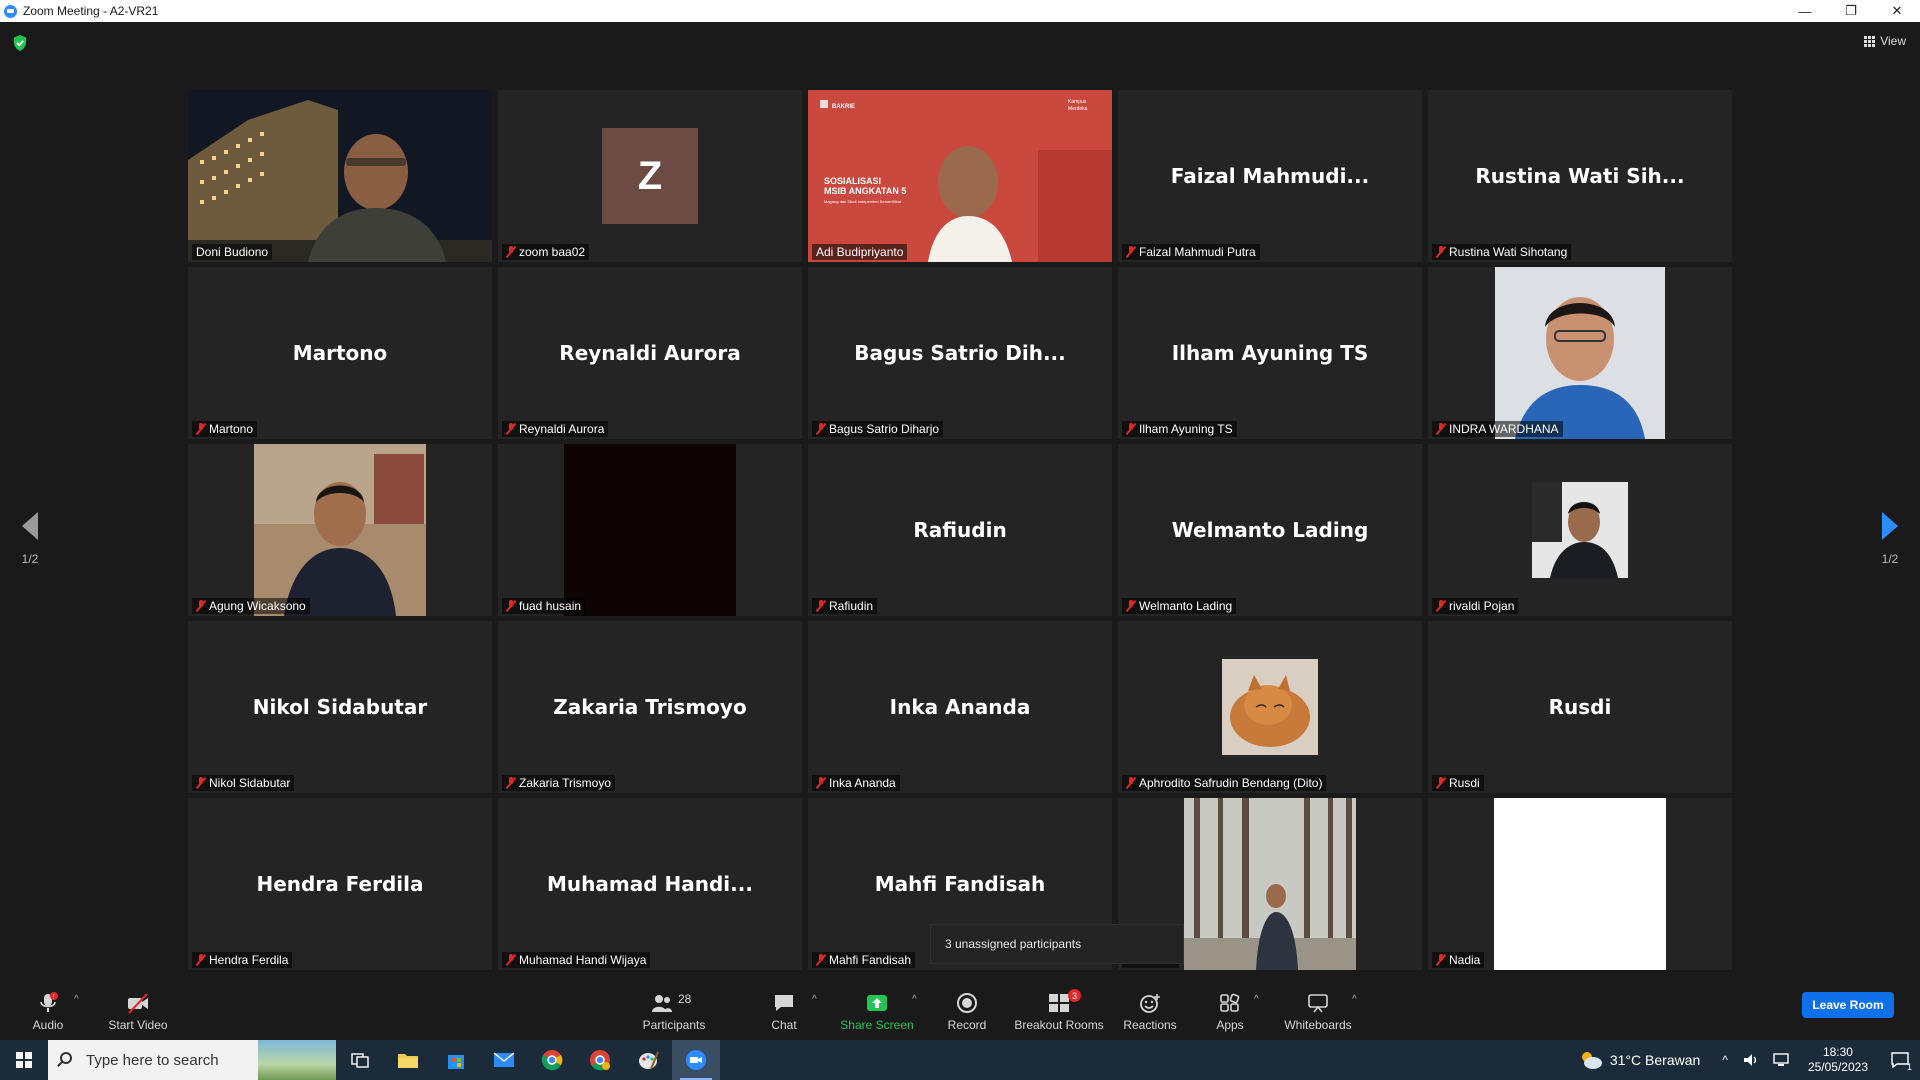 This screenshot has width=1920, height=1080. Describe the element at coordinates (1838, 1060) in the screenshot. I see `taskbar-clock: 18:30 25/05/2023` at that location.